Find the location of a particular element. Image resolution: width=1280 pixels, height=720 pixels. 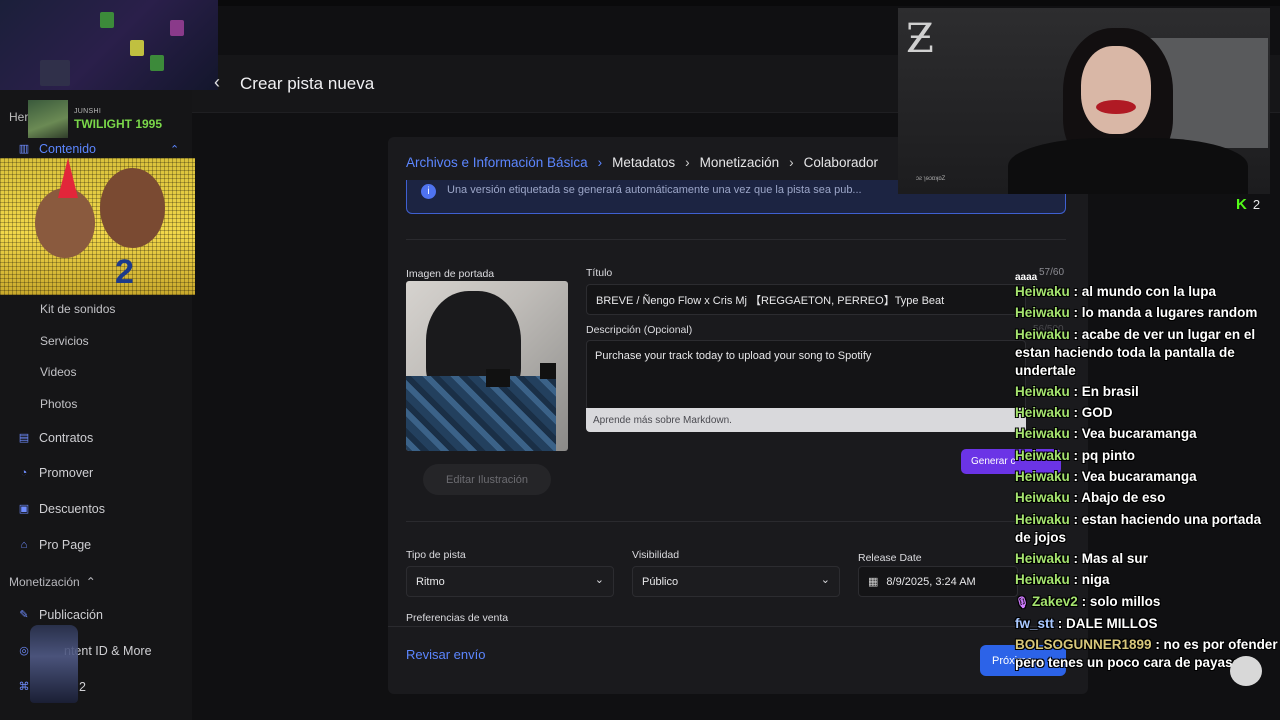

sidebar-item-label: 2 is located at coordinates (82, 687).